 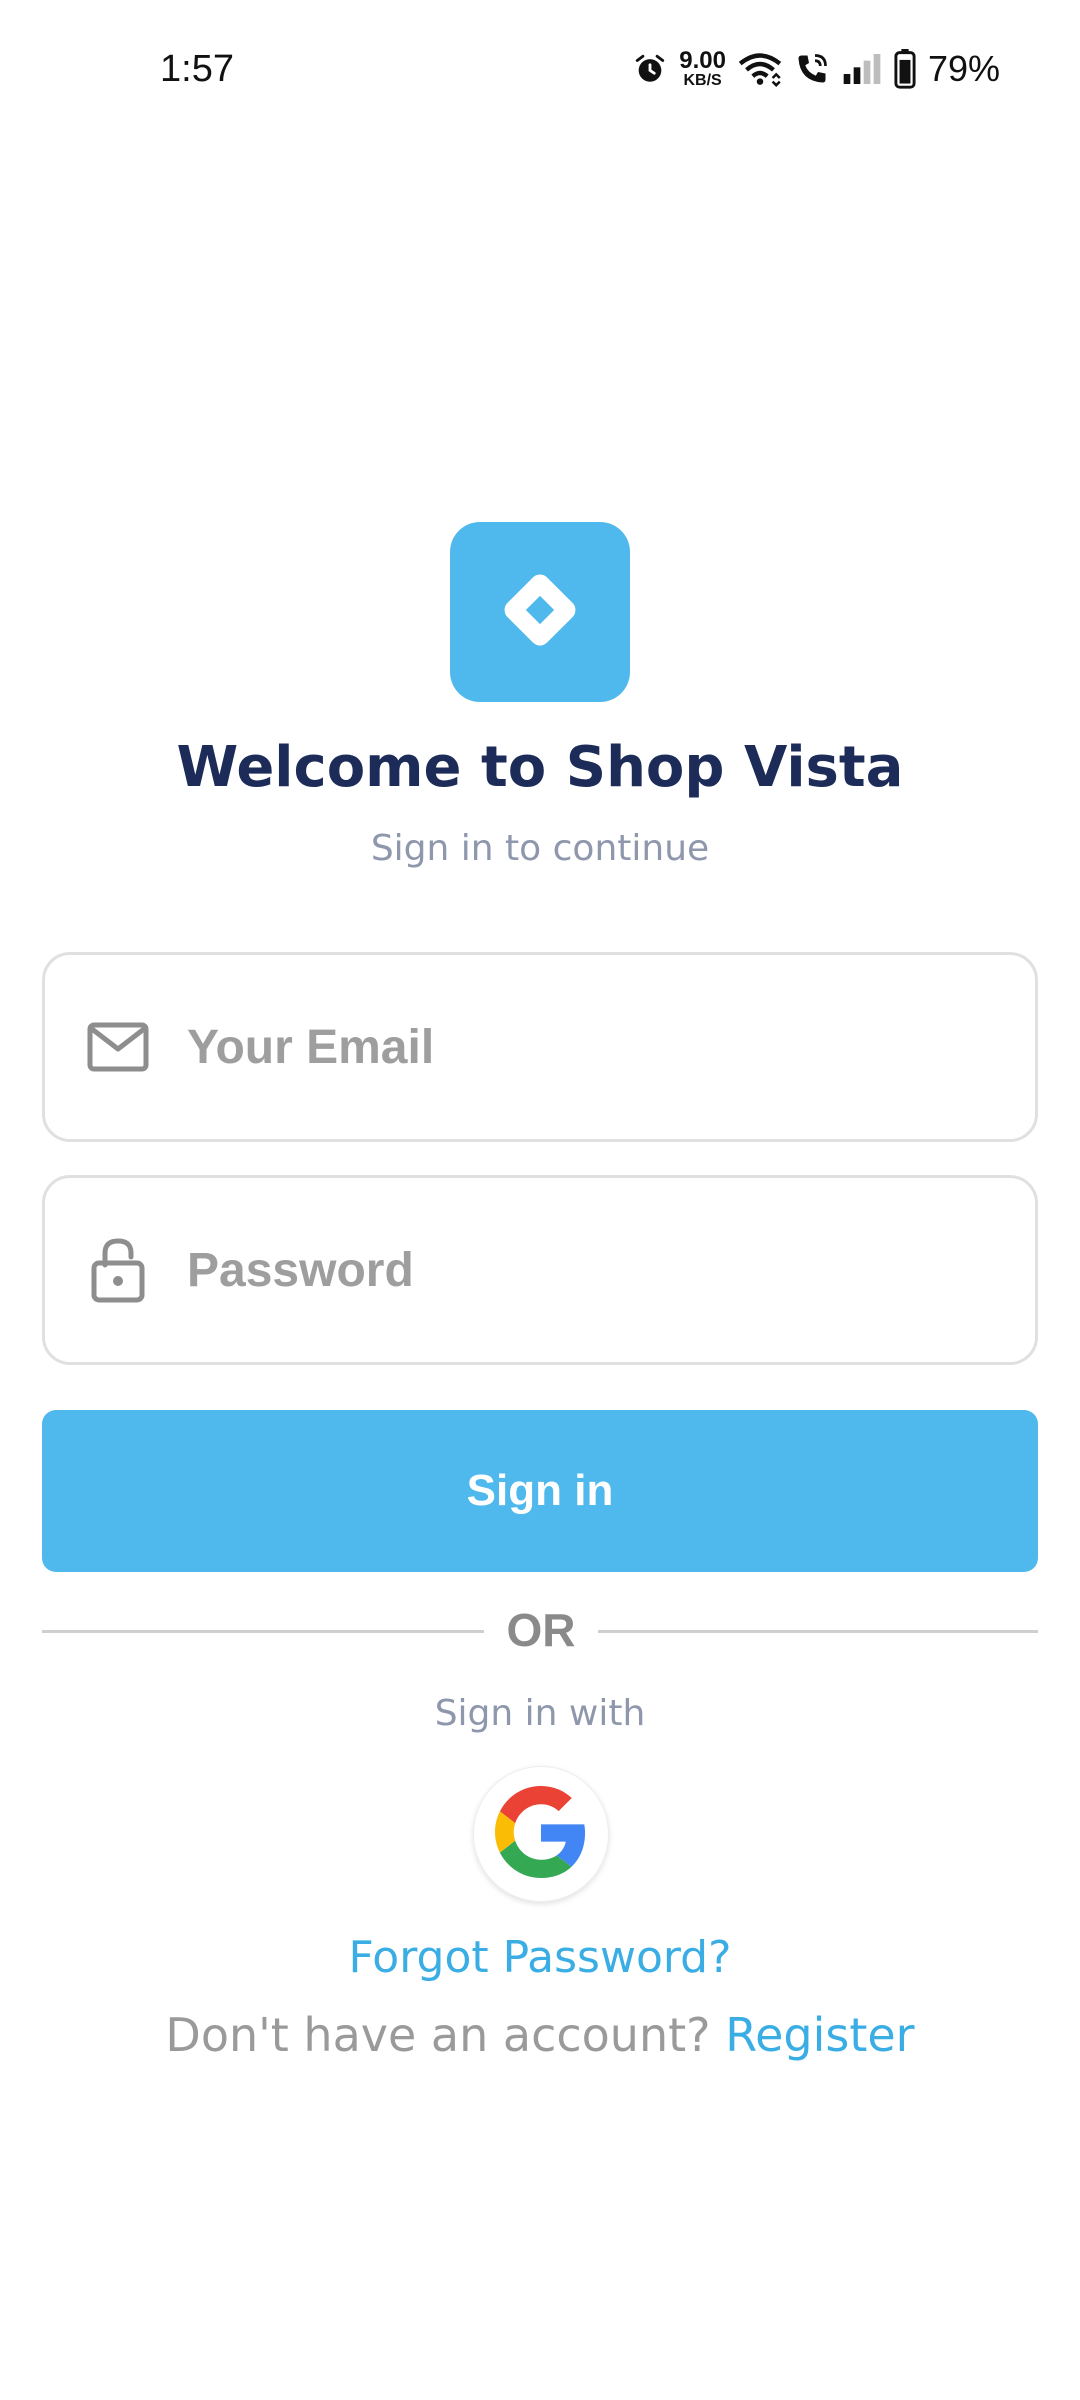 I want to click on net-speed-value: 9.00, so click(x=702, y=60).